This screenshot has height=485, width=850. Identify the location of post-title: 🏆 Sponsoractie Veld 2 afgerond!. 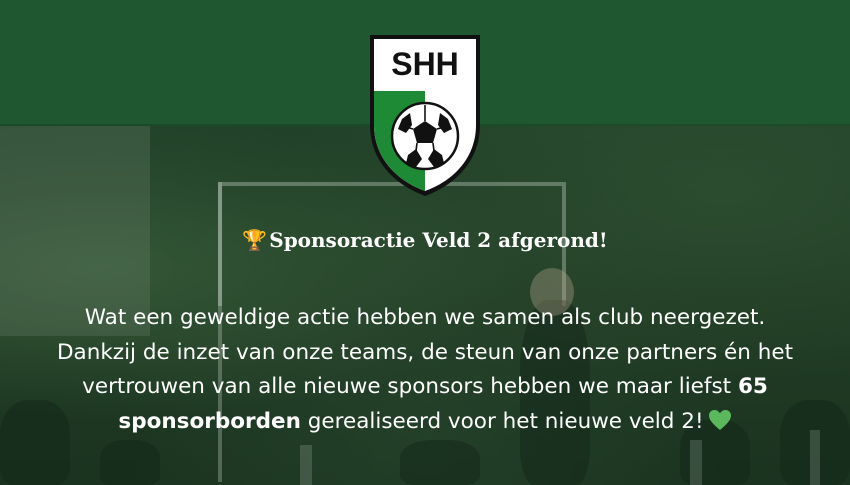
(425, 240).